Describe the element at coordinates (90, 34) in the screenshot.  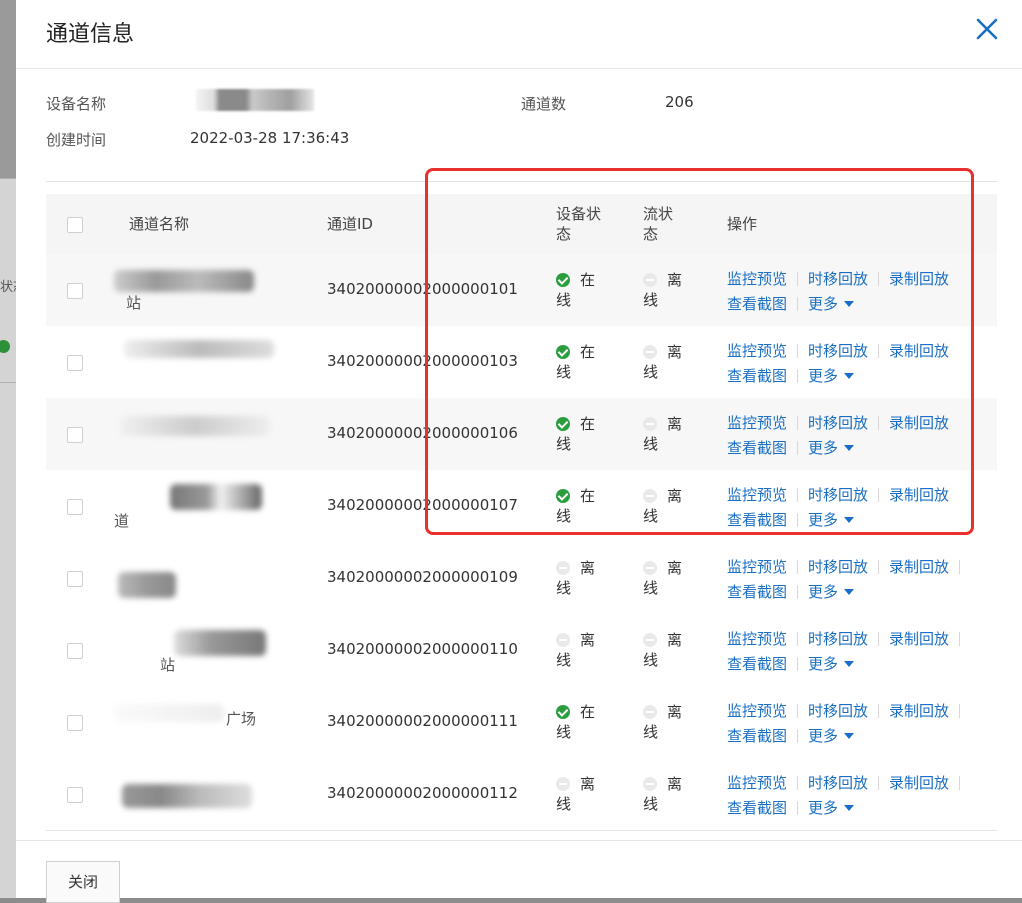
I see `dialog-title: 通道信息` at that location.